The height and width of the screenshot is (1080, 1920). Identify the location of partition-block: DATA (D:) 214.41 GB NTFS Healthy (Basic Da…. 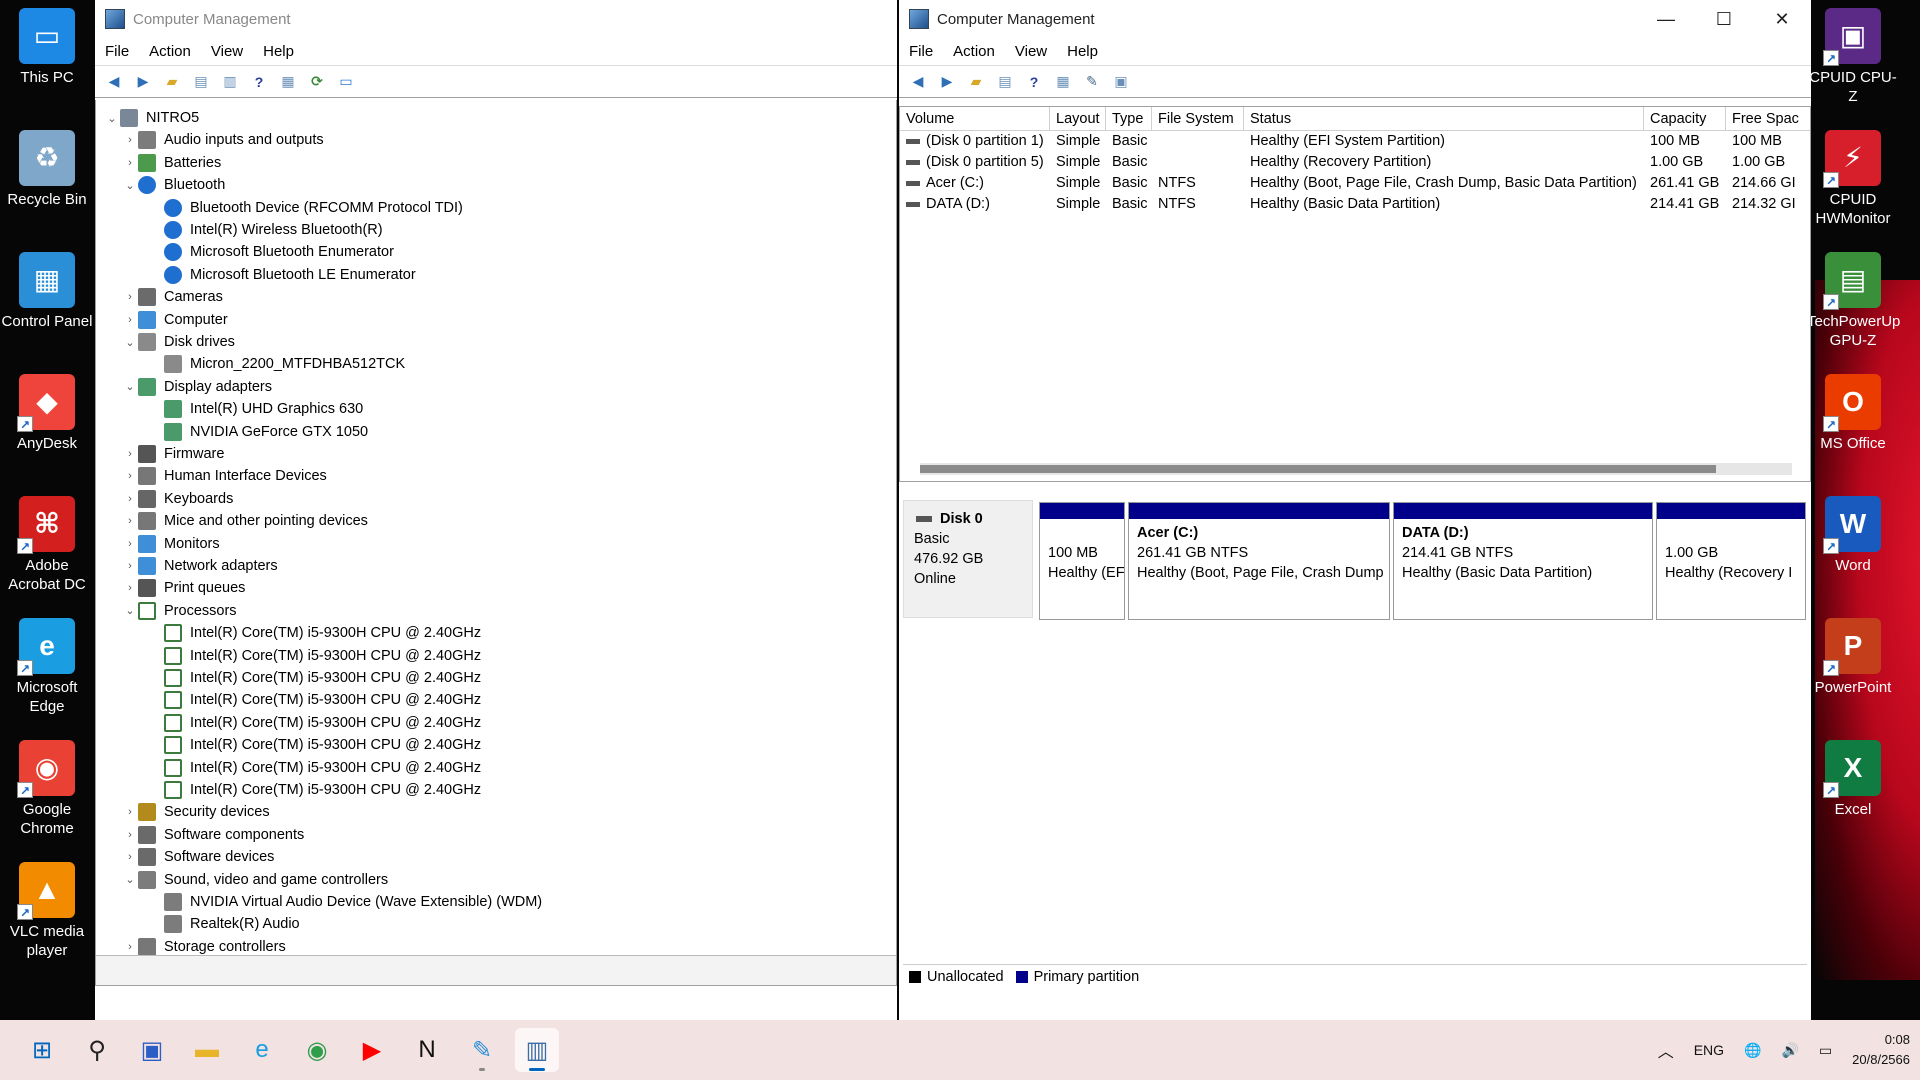
(1523, 561).